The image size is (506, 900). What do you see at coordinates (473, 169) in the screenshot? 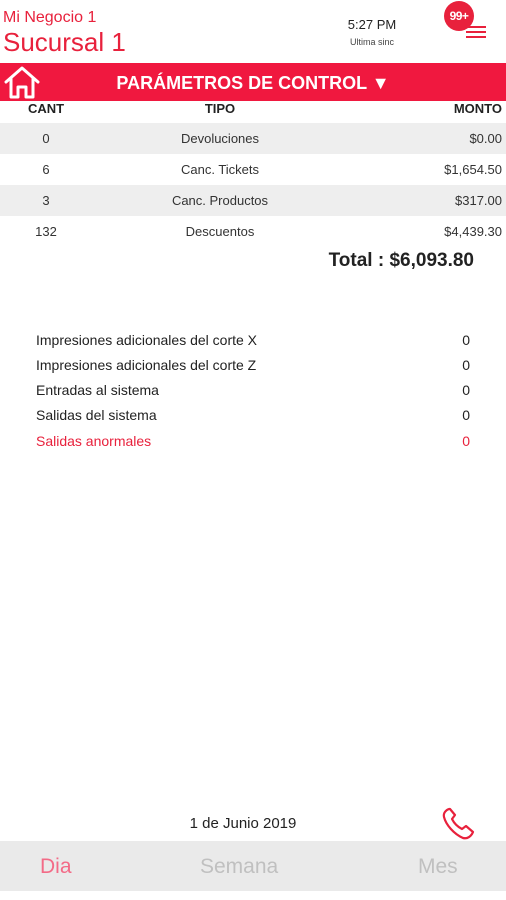
I see `row-amount: $1,654.50` at bounding box center [473, 169].